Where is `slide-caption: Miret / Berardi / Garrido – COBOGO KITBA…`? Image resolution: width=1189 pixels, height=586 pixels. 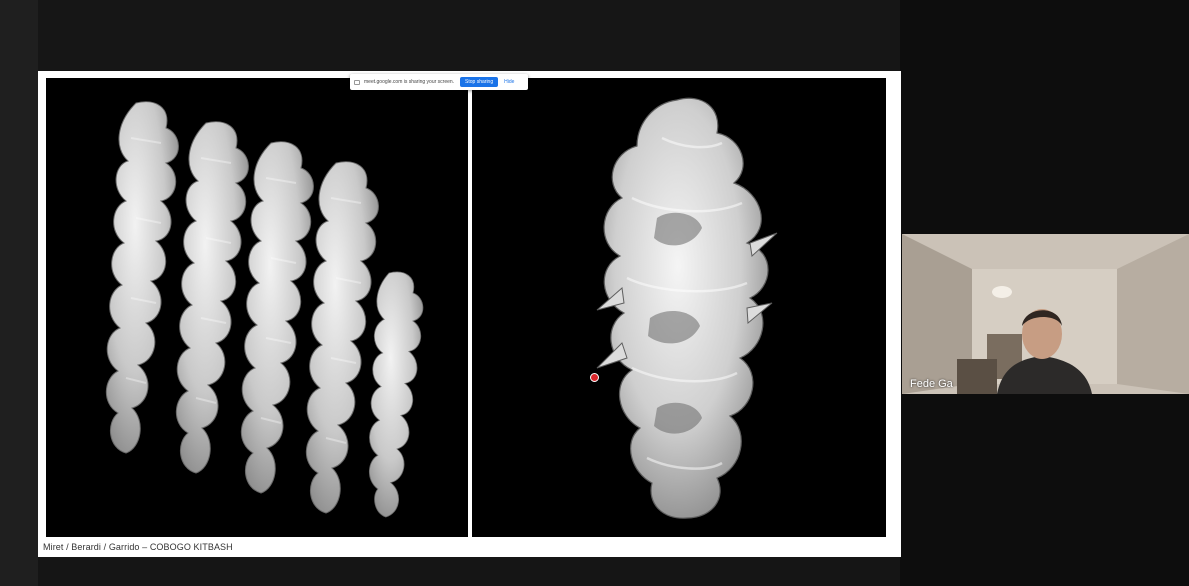 slide-caption: Miret / Berardi / Garrido – COBOGO KITBA… is located at coordinates (138, 547).